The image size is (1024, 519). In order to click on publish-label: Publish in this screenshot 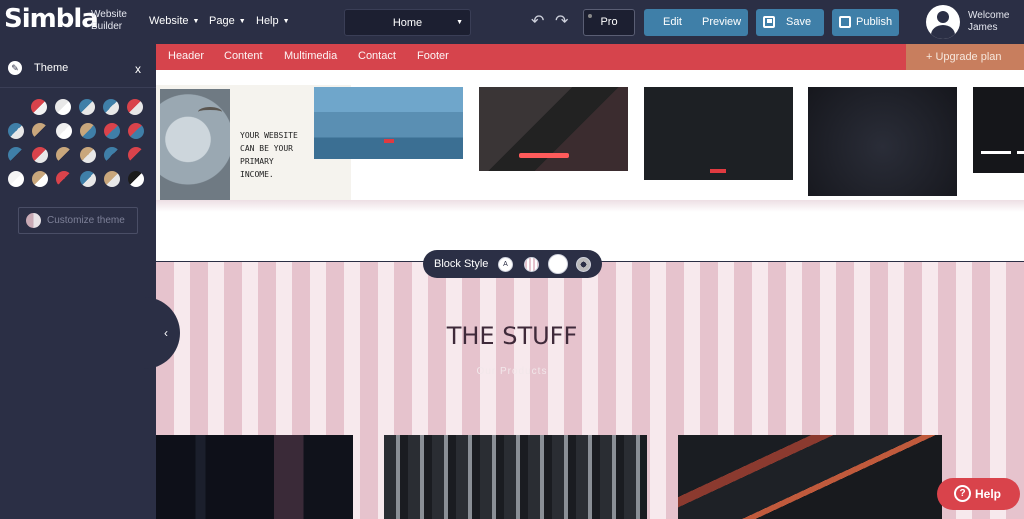, I will do `click(874, 22)`.